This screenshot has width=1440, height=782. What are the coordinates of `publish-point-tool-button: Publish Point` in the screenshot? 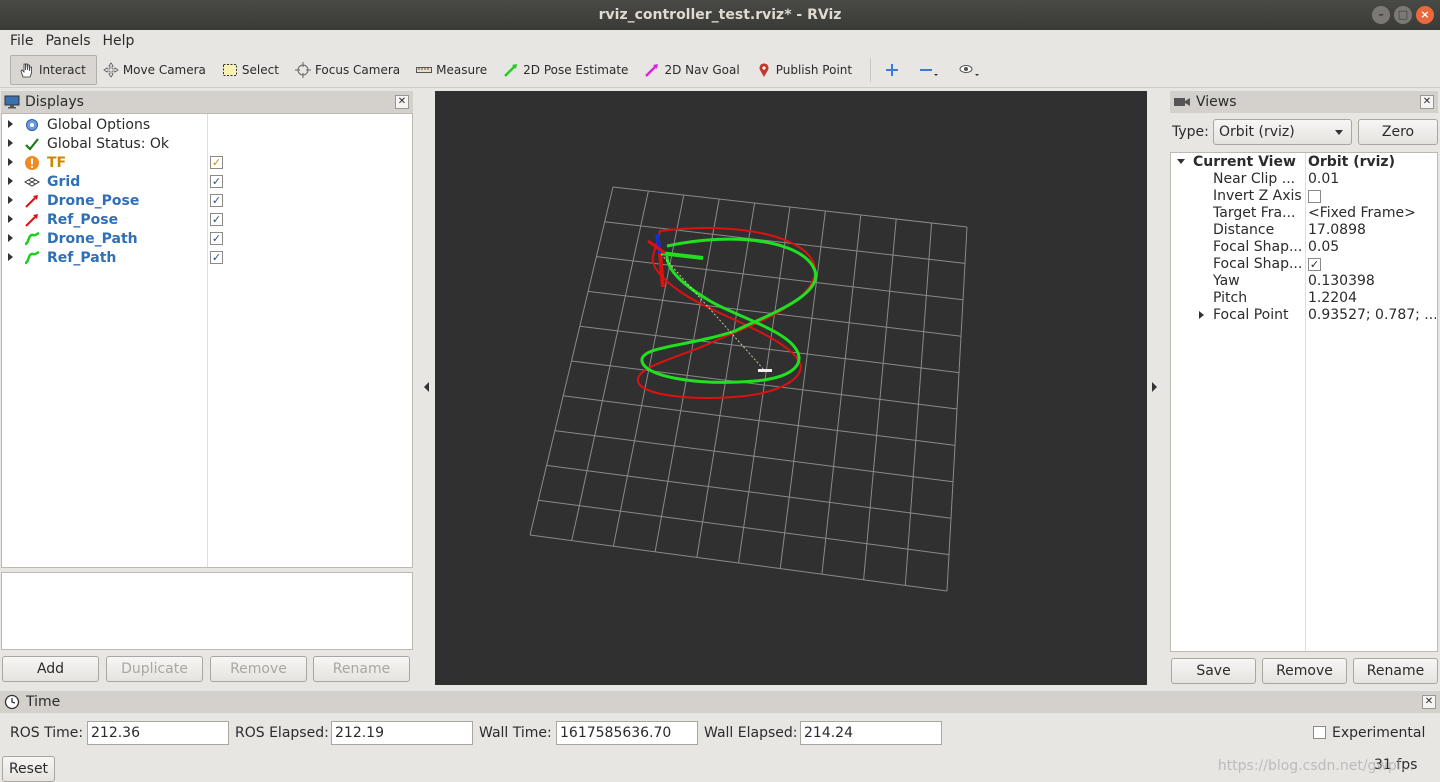 It's located at (806, 70).